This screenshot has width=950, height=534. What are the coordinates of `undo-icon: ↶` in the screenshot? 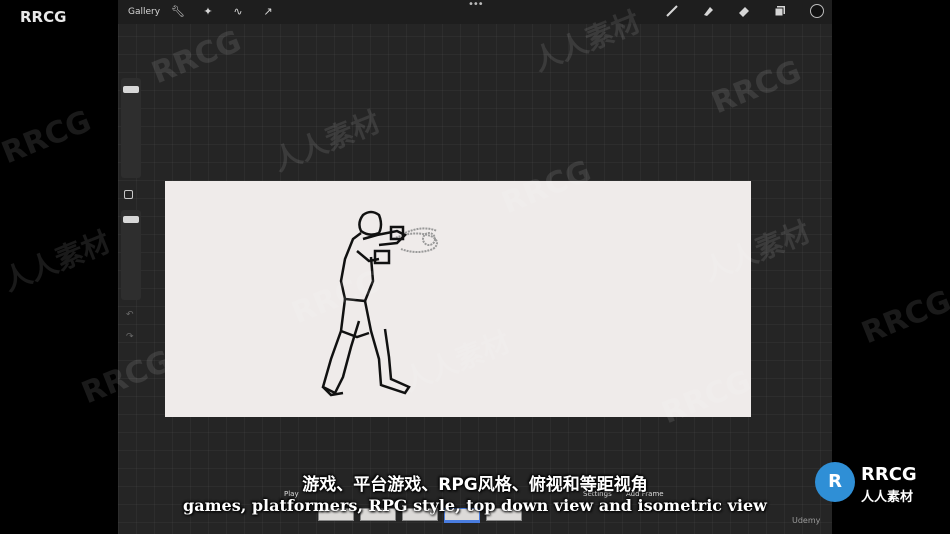 It's located at (130, 315).